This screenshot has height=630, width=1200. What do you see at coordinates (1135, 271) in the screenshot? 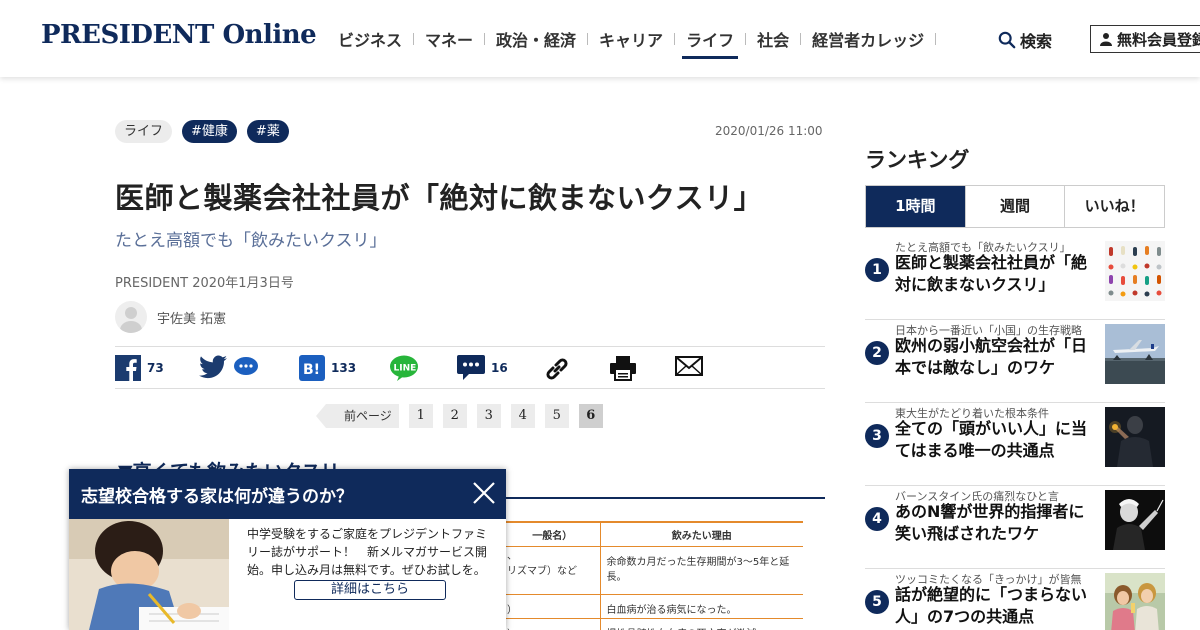
I see `pills-thumbnail` at bounding box center [1135, 271].